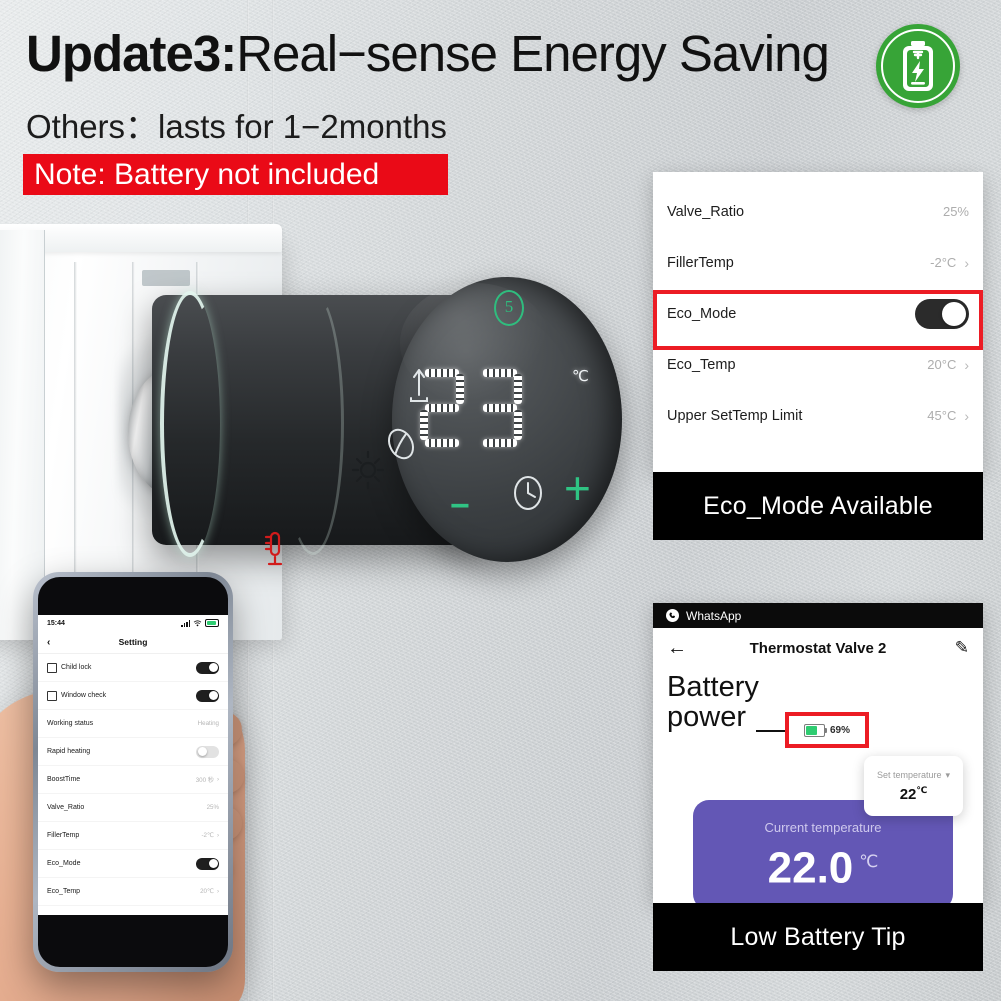 The height and width of the screenshot is (1001, 1001). Describe the element at coordinates (948, 774) in the screenshot. I see `caret-down-icon: ▾` at that location.